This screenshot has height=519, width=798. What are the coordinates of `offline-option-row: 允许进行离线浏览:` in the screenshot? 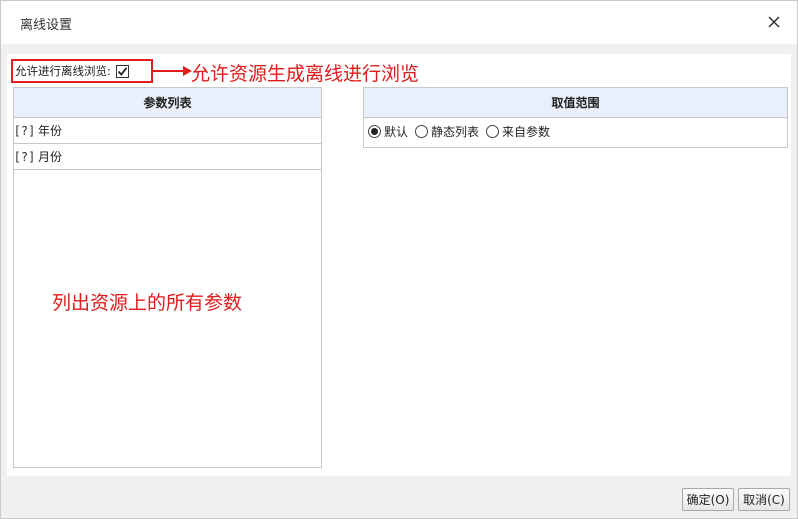 It's located at (82, 71).